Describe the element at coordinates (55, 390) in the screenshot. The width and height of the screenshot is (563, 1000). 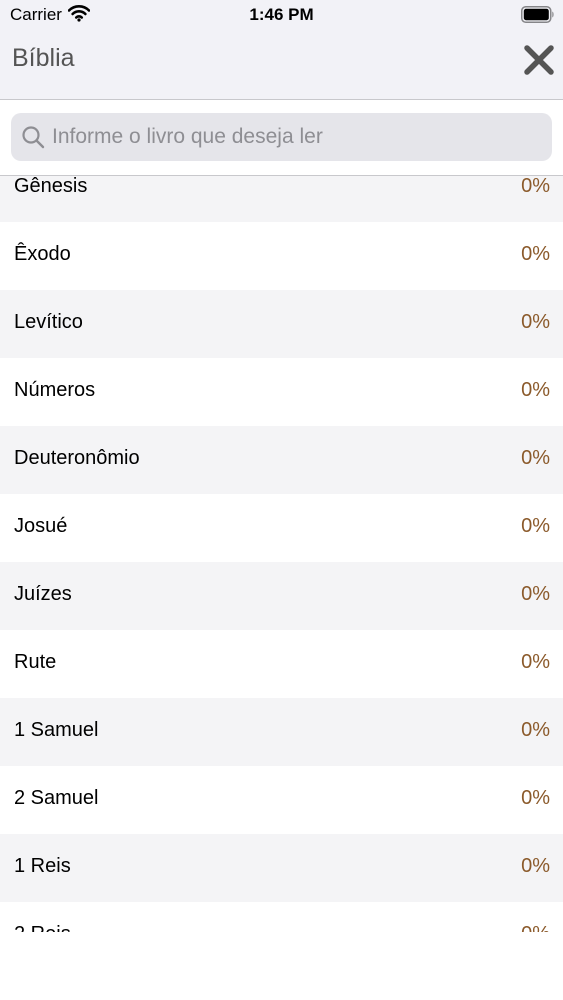
I see `book-name: Números` at that location.